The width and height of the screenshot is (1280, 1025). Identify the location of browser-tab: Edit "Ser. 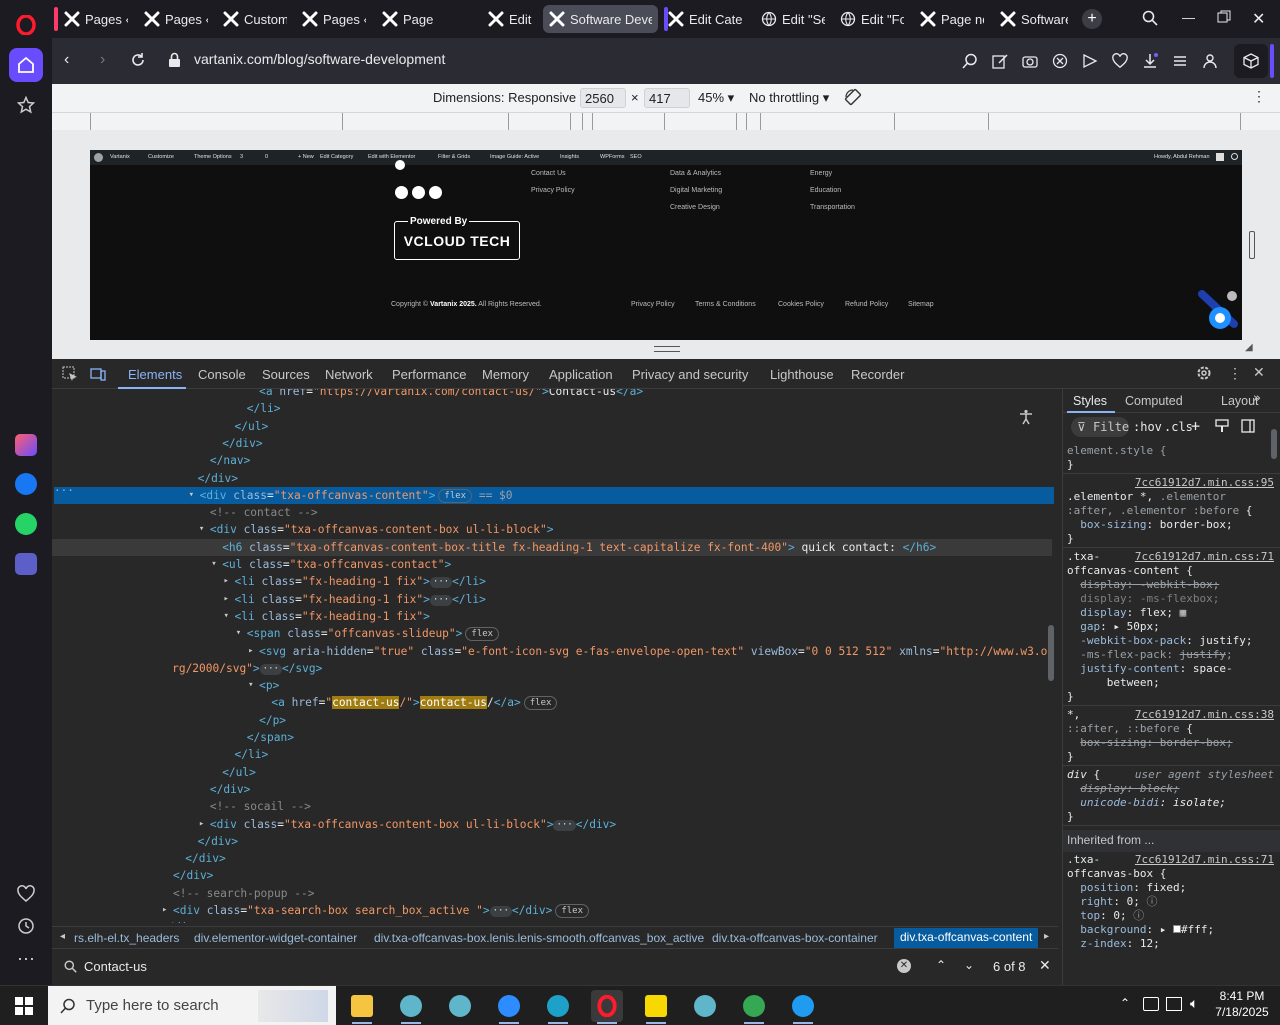
(793, 19).